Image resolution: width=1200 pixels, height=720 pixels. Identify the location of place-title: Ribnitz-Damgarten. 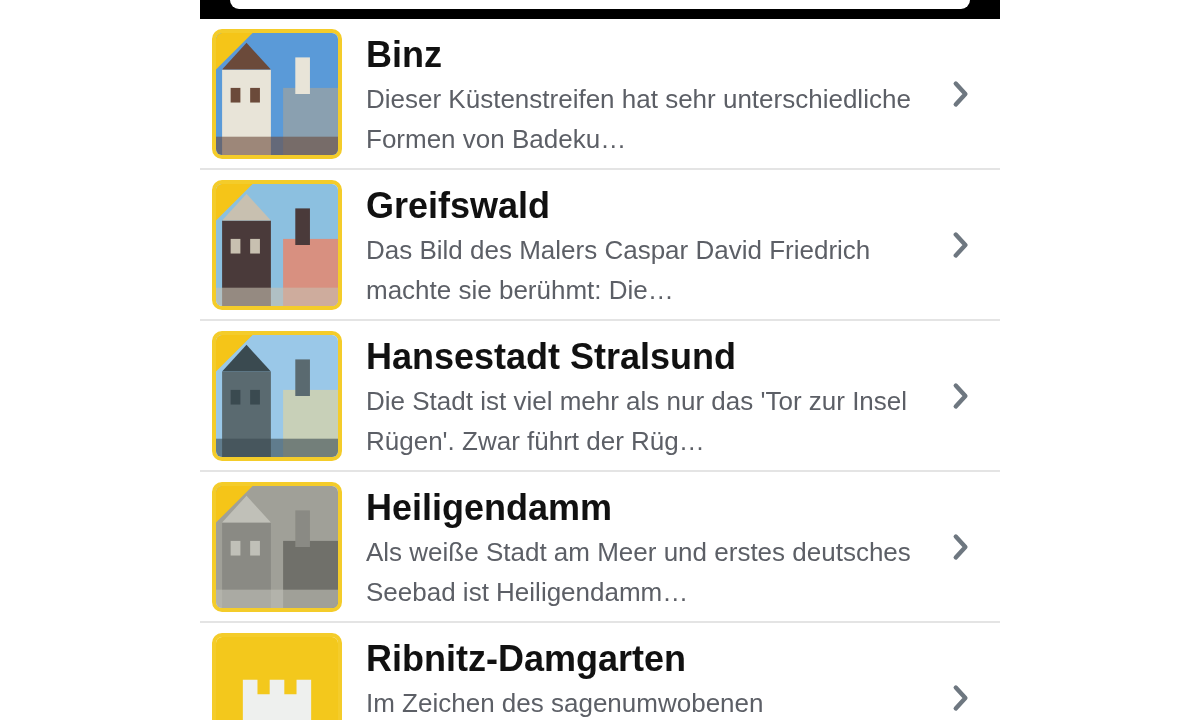
(526, 659).